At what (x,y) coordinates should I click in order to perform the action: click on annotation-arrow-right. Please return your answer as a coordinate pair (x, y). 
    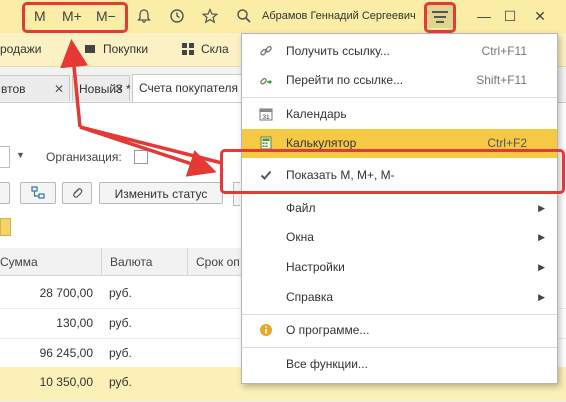
    Looking at the image, I should click on (148, 151).